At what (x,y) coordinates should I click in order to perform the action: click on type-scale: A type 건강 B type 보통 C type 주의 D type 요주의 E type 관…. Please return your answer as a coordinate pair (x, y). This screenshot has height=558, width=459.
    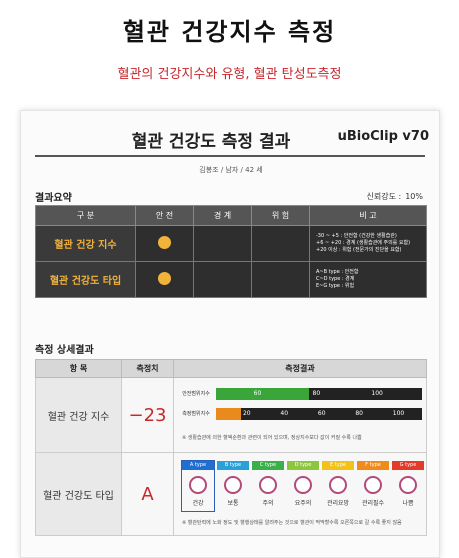
    Looking at the image, I should click on (300, 494).